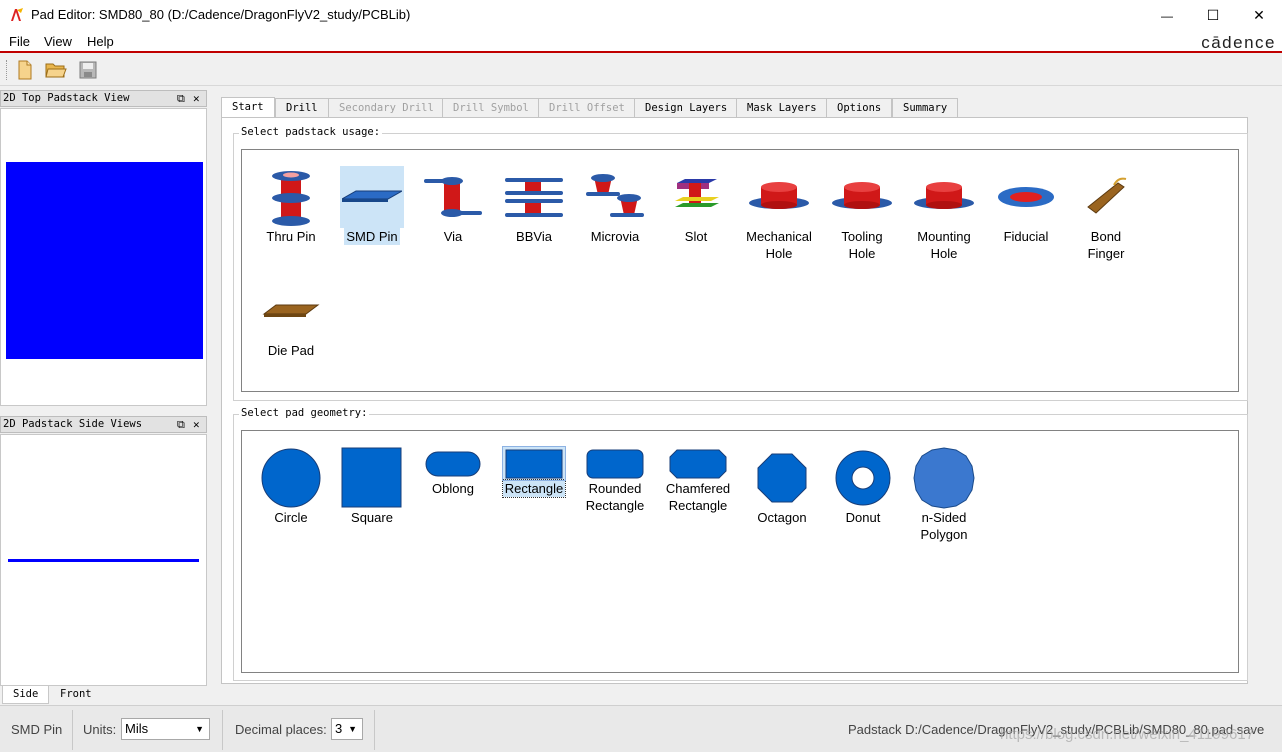  I want to click on geometry-octagon: Octagon, so click(782, 486).